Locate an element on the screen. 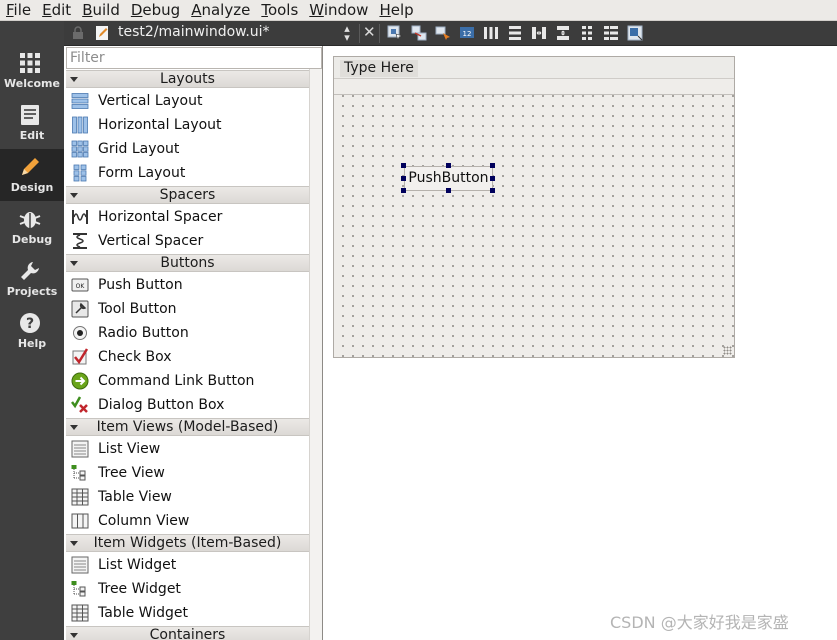 This screenshot has width=837, height=640. edit-tab-order-icon: 12 is located at coordinates (467, 33).